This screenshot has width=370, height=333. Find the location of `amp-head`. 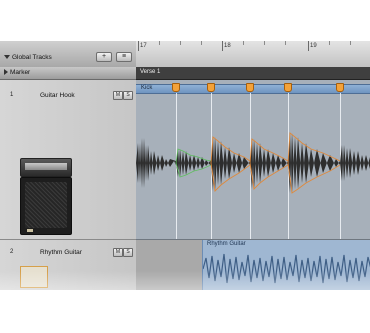

amp-head is located at coordinates (46, 167).